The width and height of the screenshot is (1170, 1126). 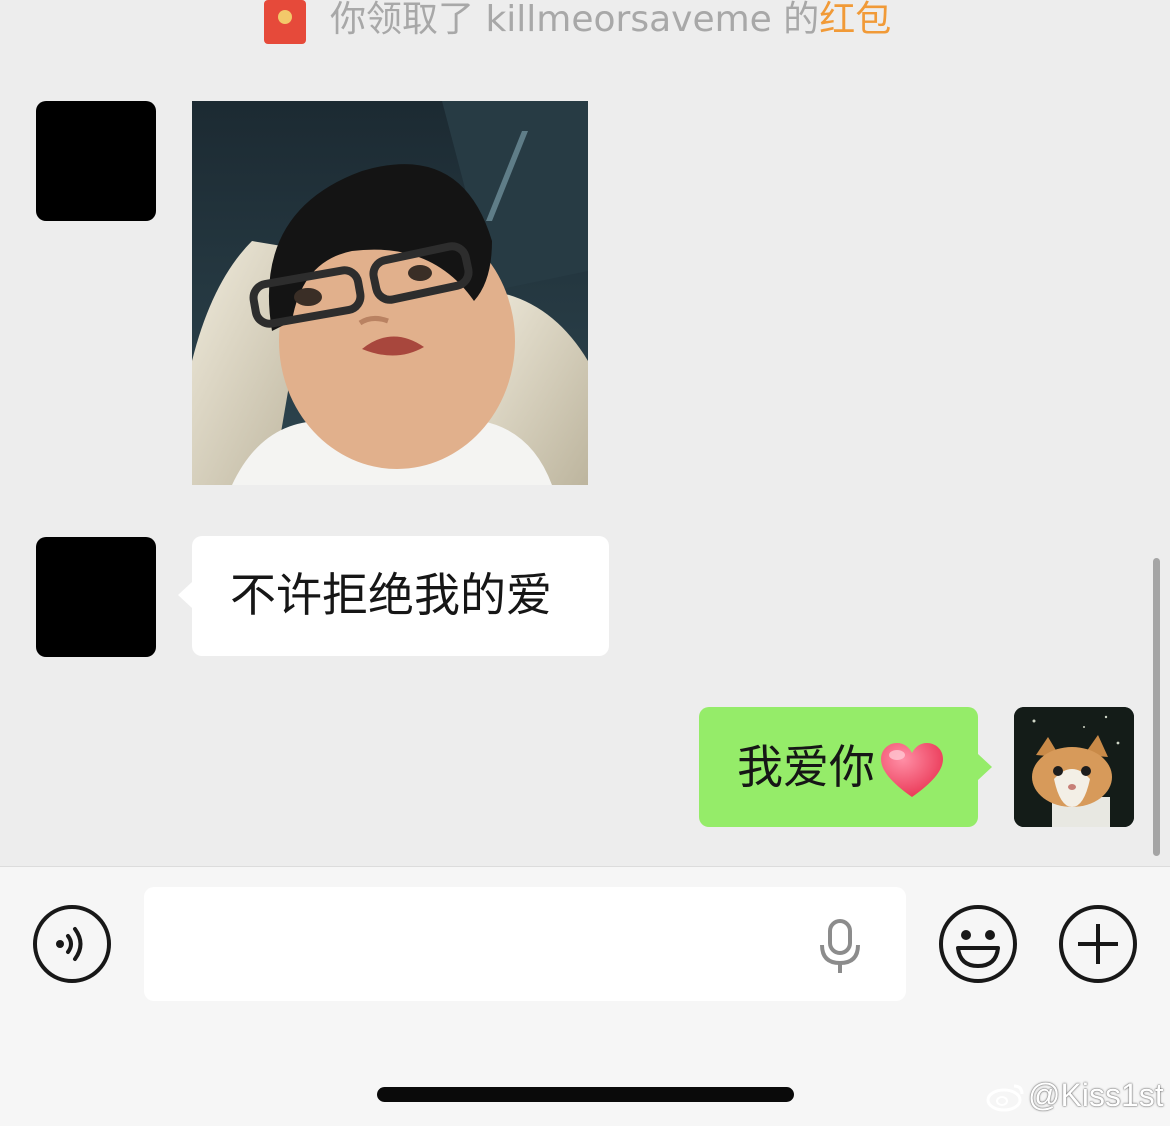 I want to click on watermark: @Kiss1st, so click(x=1075, y=1095).